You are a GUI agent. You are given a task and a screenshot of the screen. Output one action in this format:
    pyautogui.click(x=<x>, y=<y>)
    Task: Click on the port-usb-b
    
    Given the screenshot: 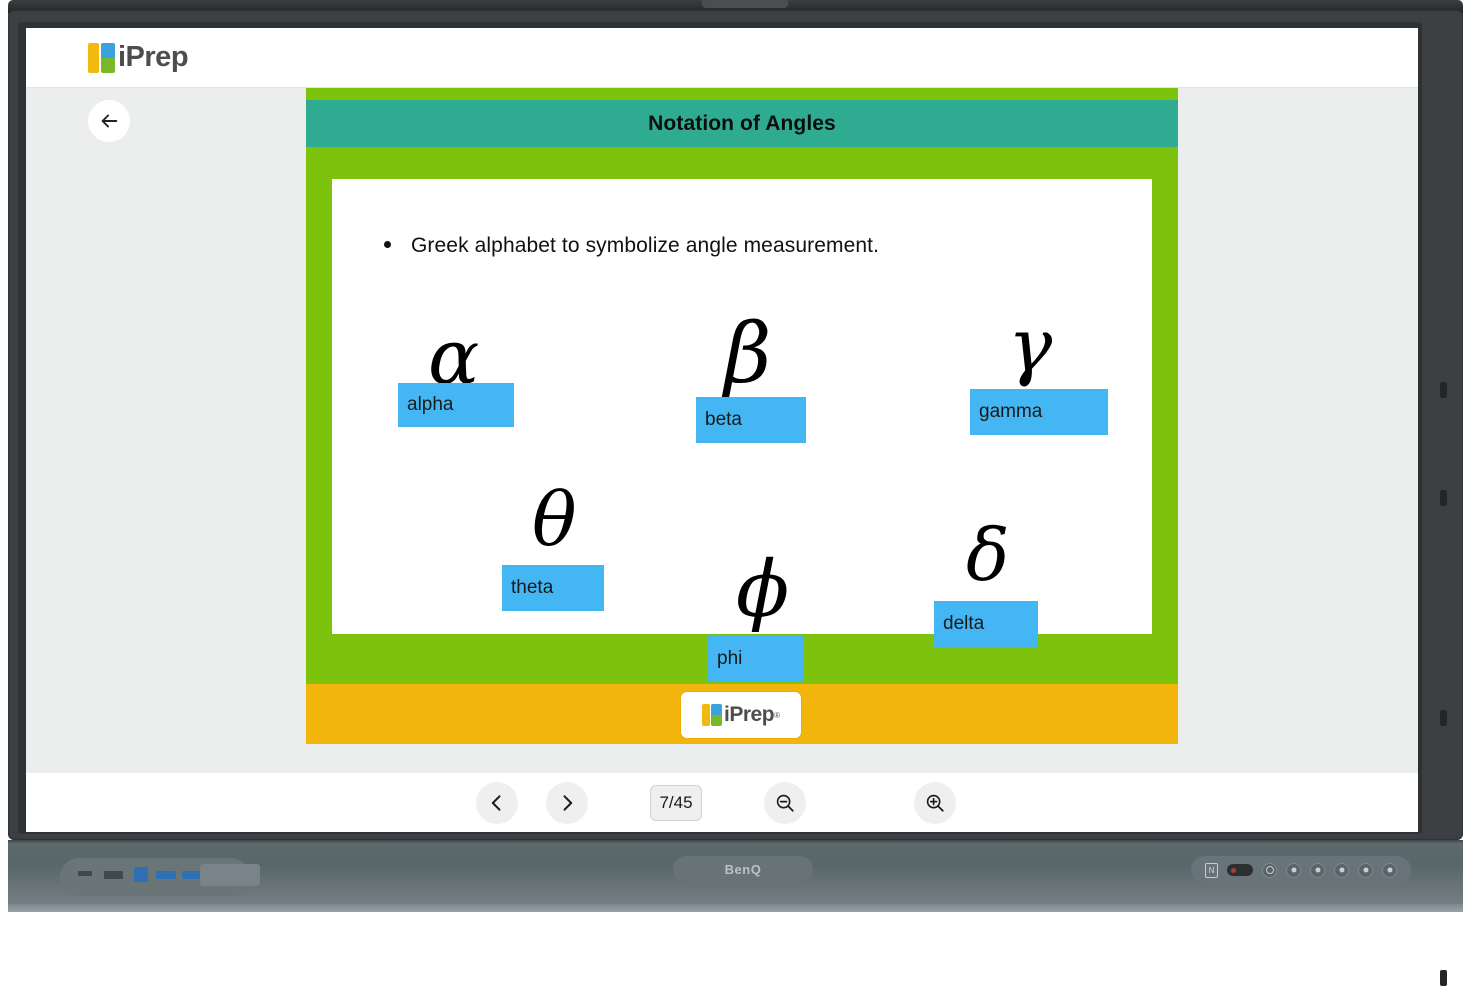 What is the action you would take?
    pyautogui.click(x=141, y=874)
    